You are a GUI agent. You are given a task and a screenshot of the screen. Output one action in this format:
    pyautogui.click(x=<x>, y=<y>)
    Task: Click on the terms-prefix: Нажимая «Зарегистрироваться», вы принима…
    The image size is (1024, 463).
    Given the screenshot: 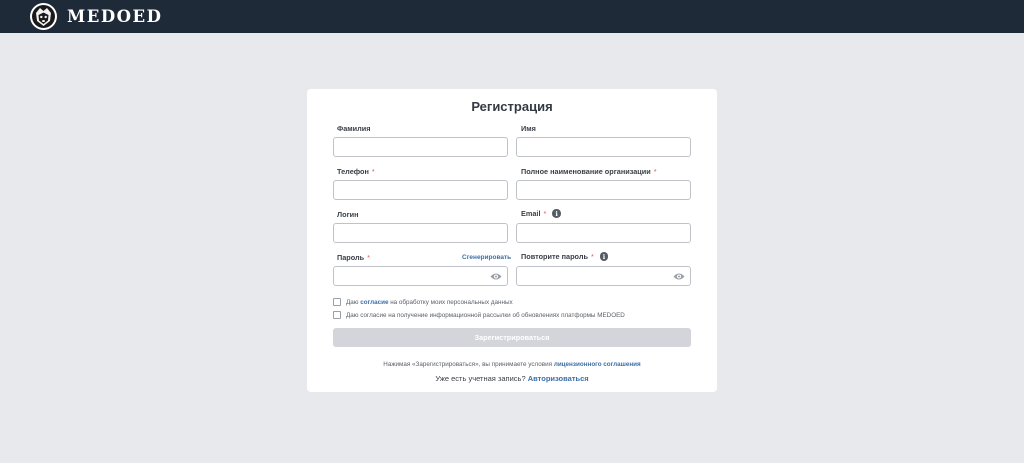 What is the action you would take?
    pyautogui.click(x=468, y=364)
    